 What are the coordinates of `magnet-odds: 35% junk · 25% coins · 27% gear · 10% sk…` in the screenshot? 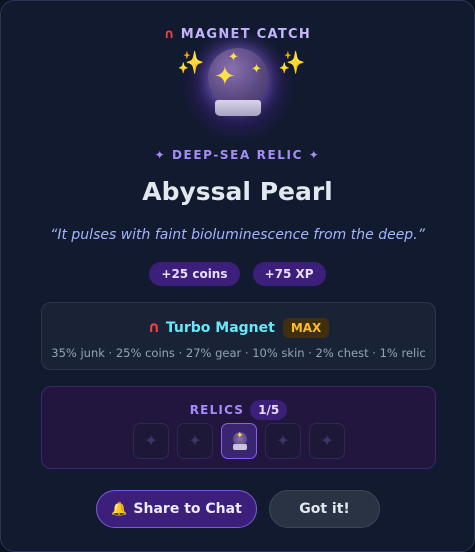 It's located at (238, 353).